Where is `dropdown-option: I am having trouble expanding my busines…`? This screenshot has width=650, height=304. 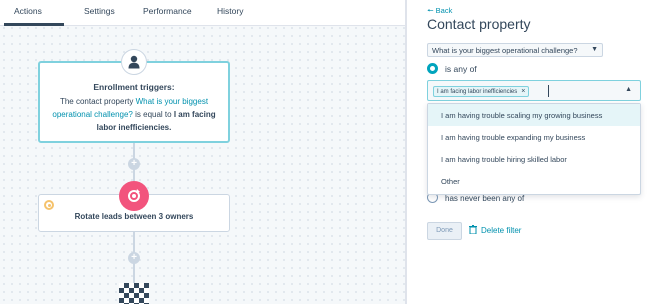
dropdown-option: I am having trouble expanding my busines… is located at coordinates (534, 137).